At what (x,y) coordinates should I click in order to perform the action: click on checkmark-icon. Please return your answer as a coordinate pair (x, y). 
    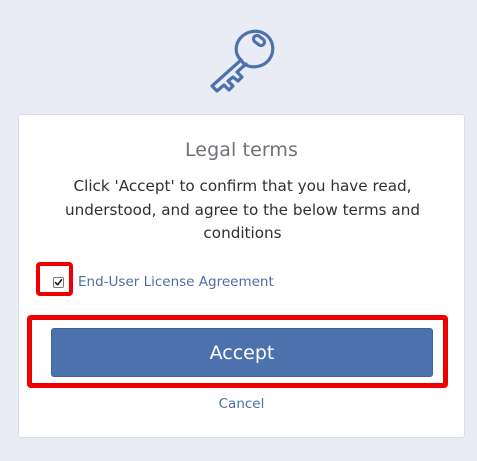
    Looking at the image, I should click on (58, 282).